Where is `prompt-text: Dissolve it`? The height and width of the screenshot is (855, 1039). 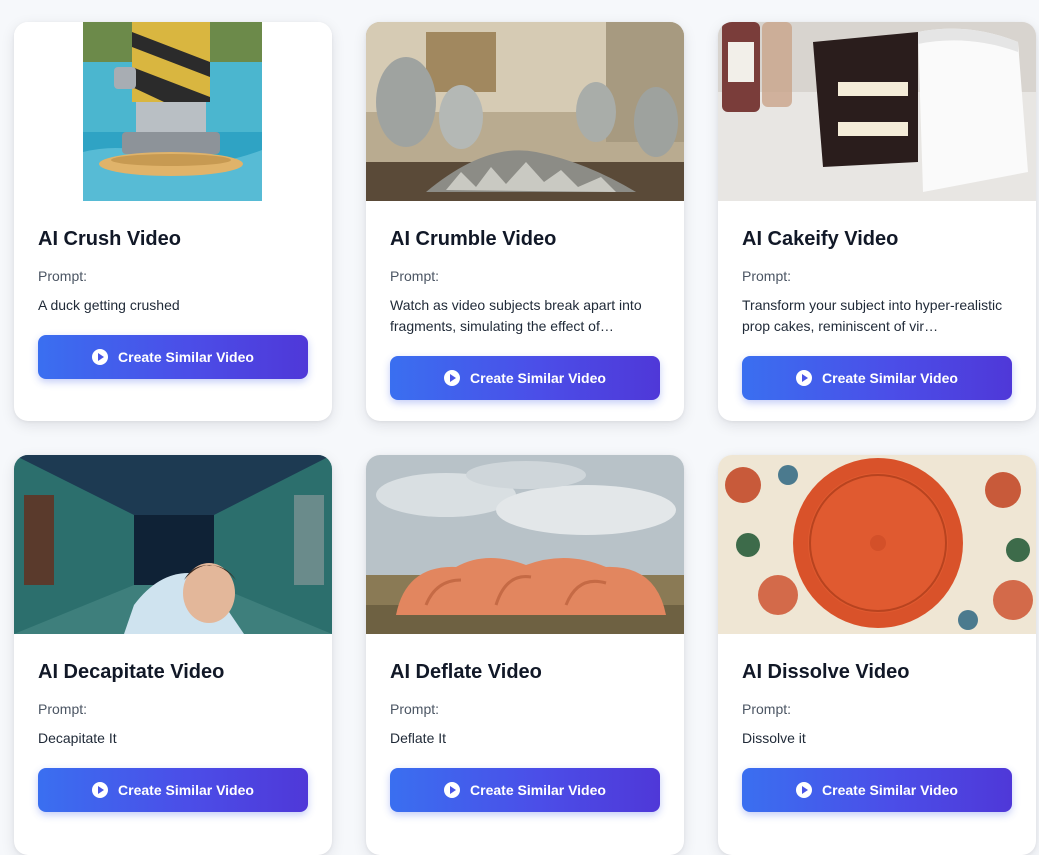
prompt-text: Dissolve it is located at coordinates (774, 738).